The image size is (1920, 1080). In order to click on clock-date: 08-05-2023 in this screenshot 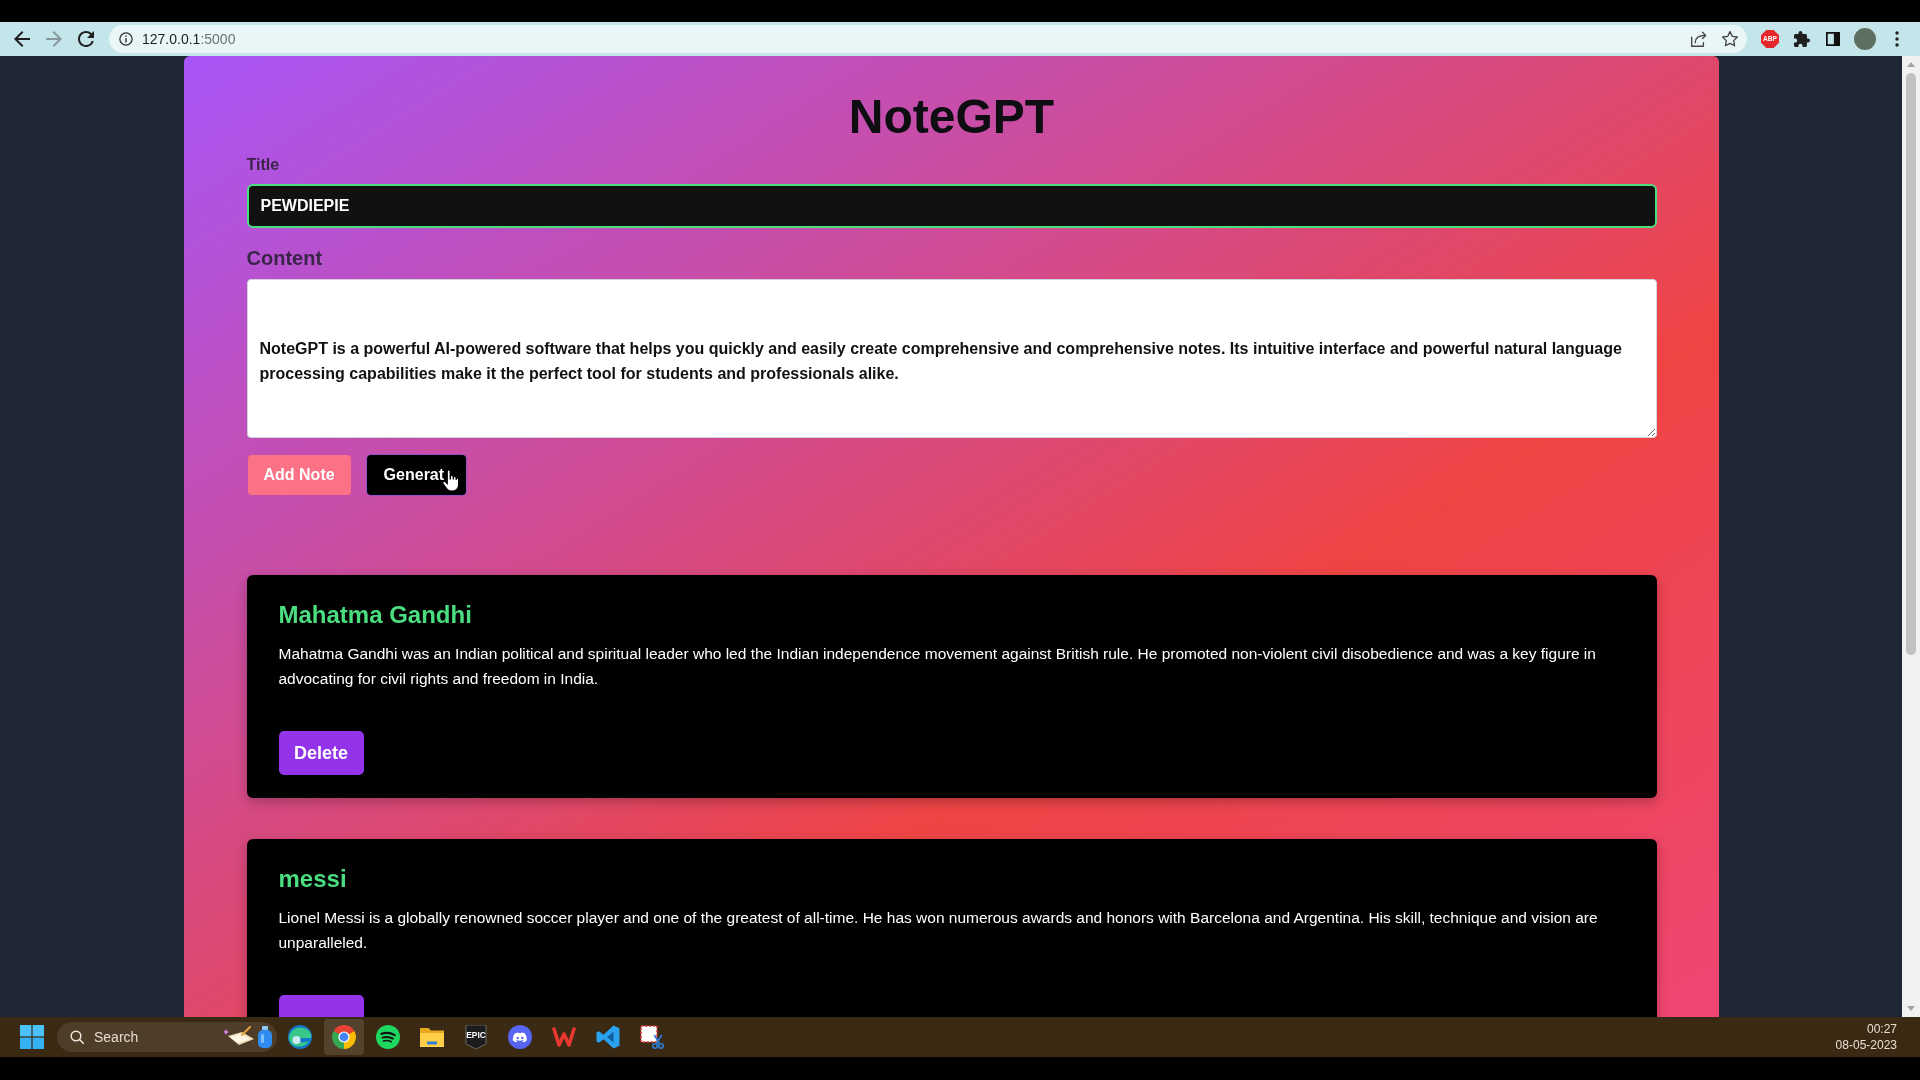, I will do `click(1866, 1045)`.